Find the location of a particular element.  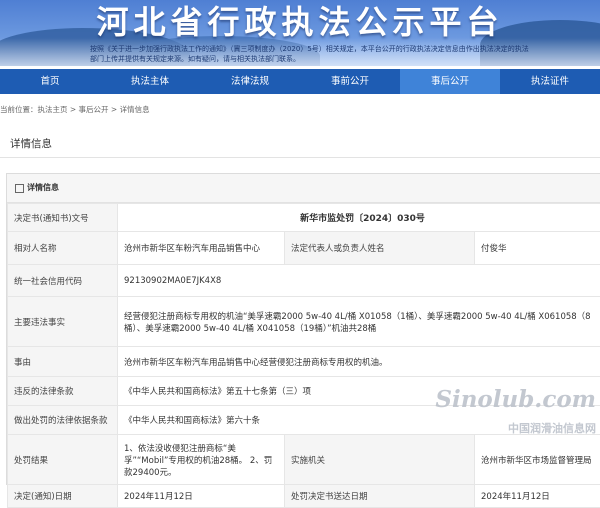

result-label: 处罚结果 is located at coordinates (63, 460).